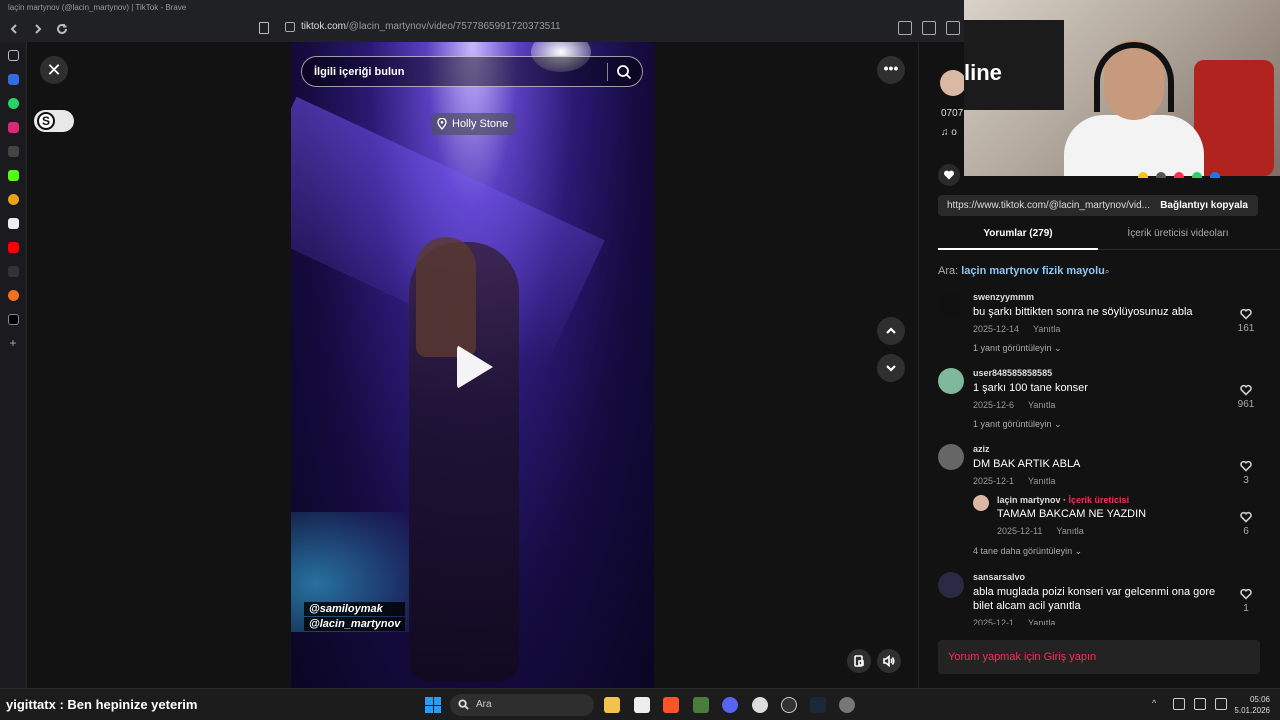 Image resolution: width=1280 pixels, height=720 pixels. What do you see at coordinates (38, 29) in the screenshot?
I see `forward-button` at bounding box center [38, 29].